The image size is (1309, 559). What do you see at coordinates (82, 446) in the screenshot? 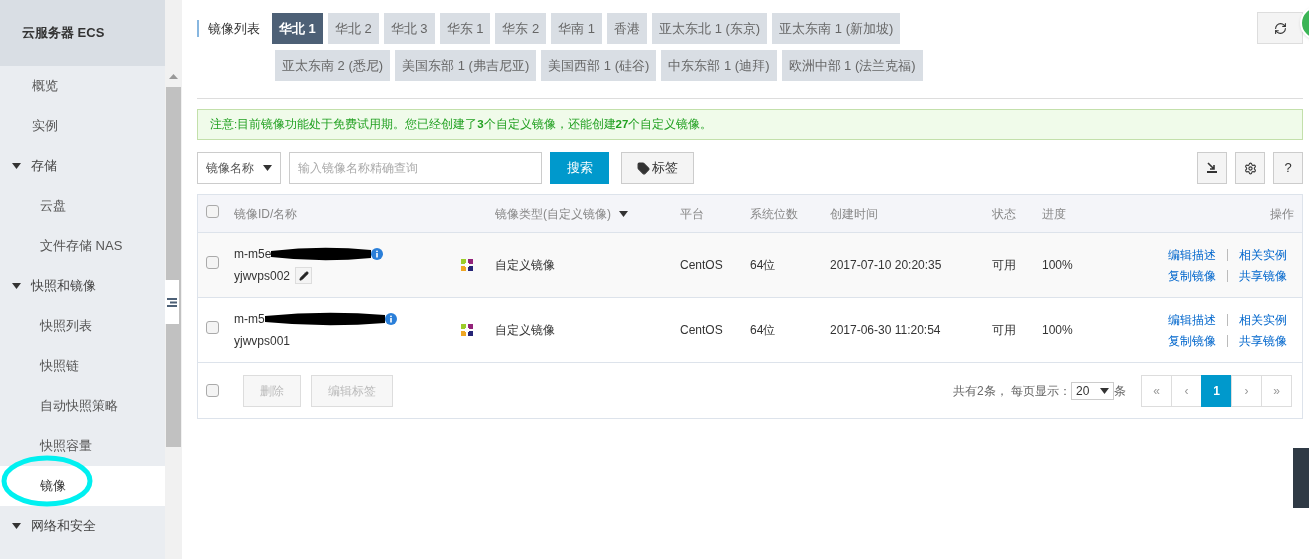
I see `sidebar-item: 快照容量` at bounding box center [82, 446].